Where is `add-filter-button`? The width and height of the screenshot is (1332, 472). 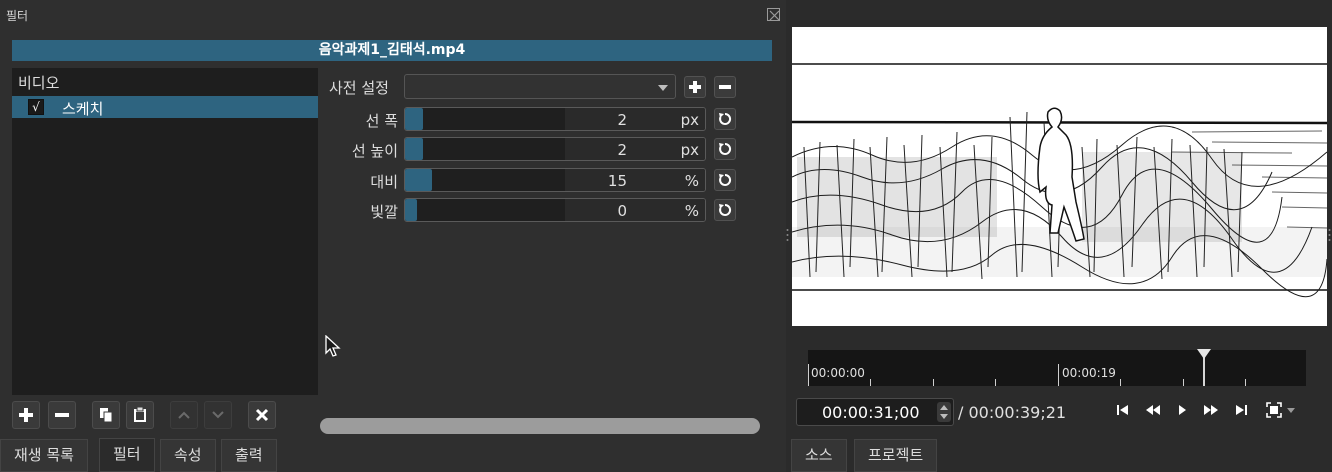
add-filter-button is located at coordinates (26, 415).